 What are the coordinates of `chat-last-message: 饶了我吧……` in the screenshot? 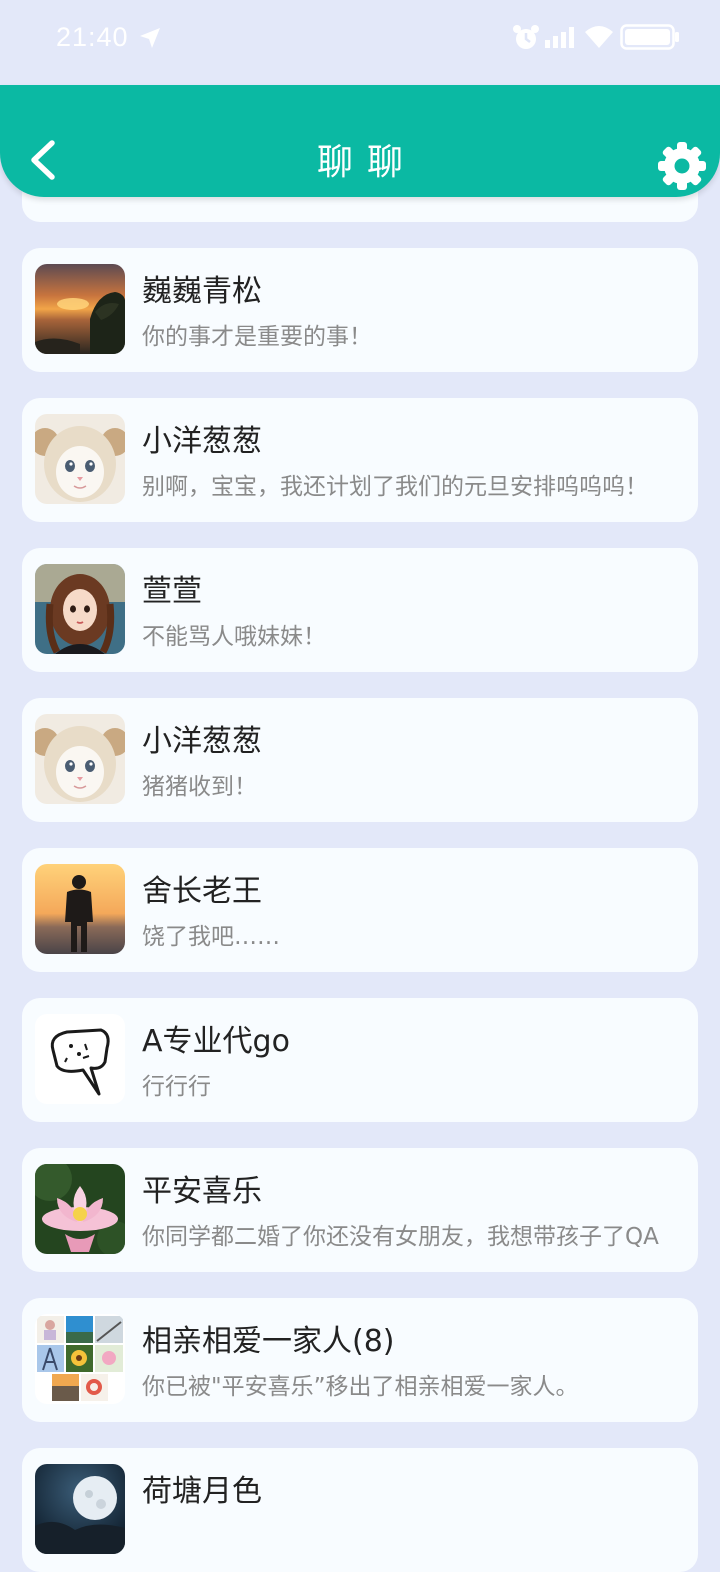 It's located at (211, 937).